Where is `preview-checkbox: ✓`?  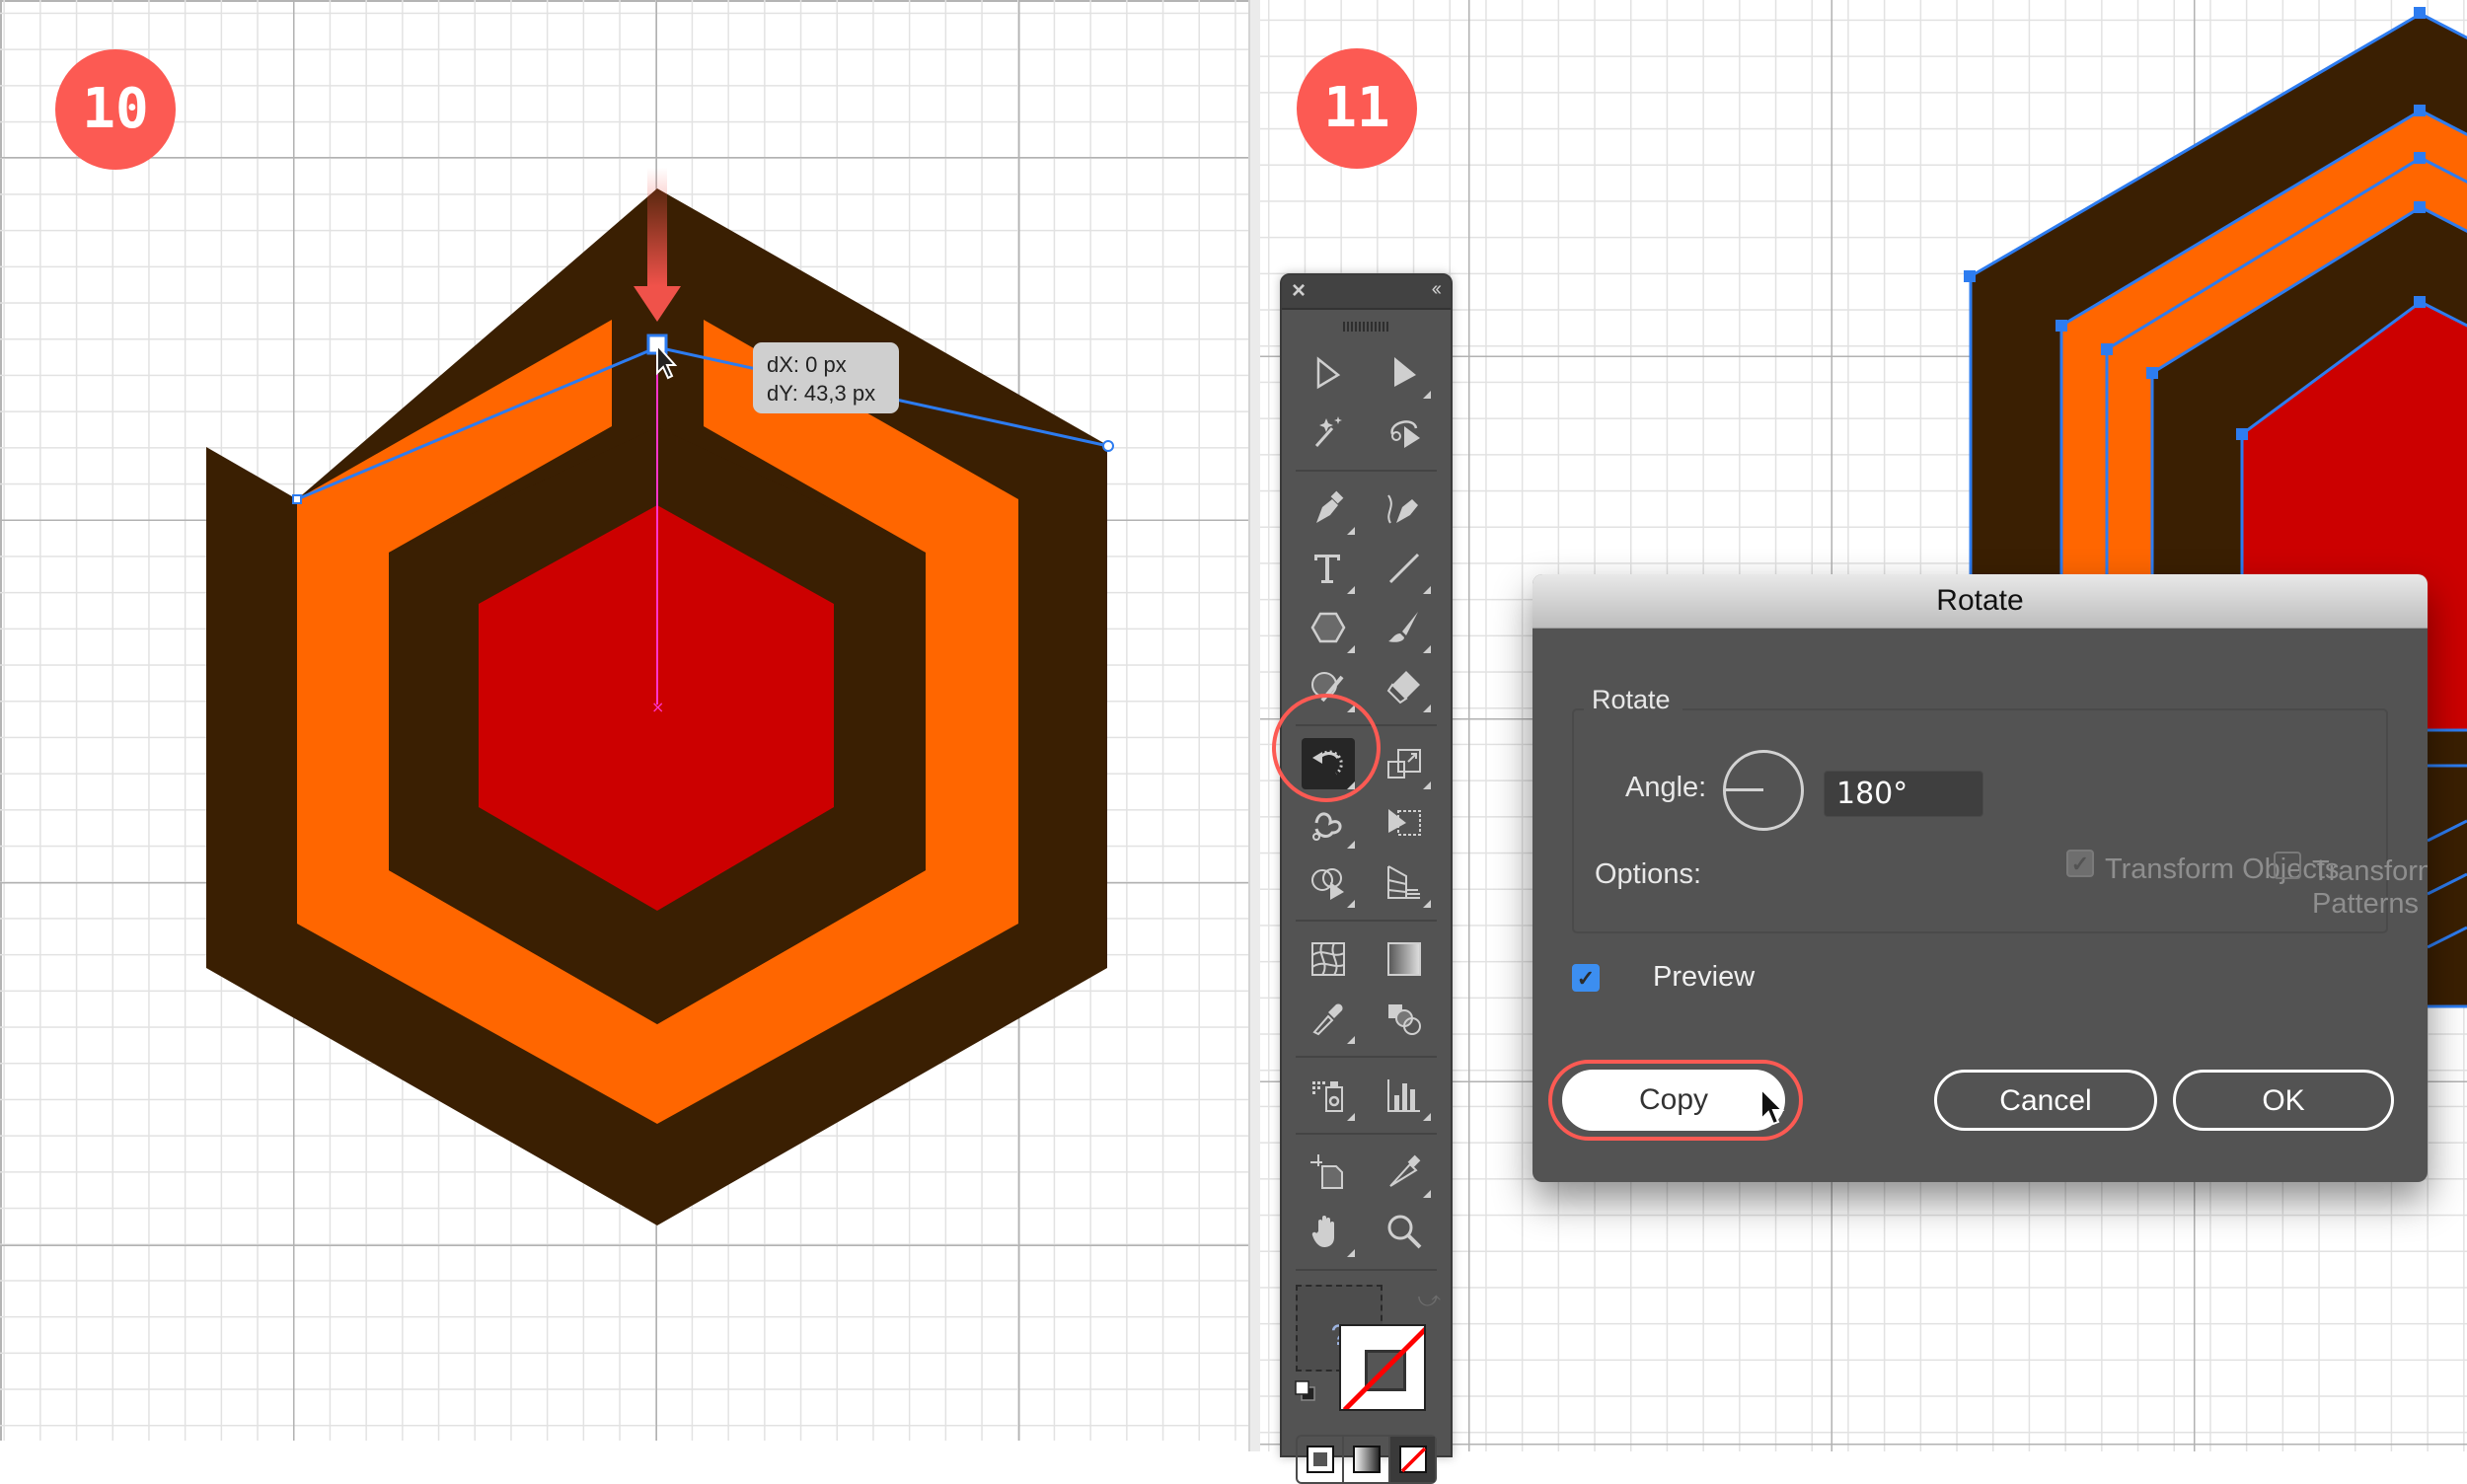
preview-checkbox: ✓ is located at coordinates (1586, 978).